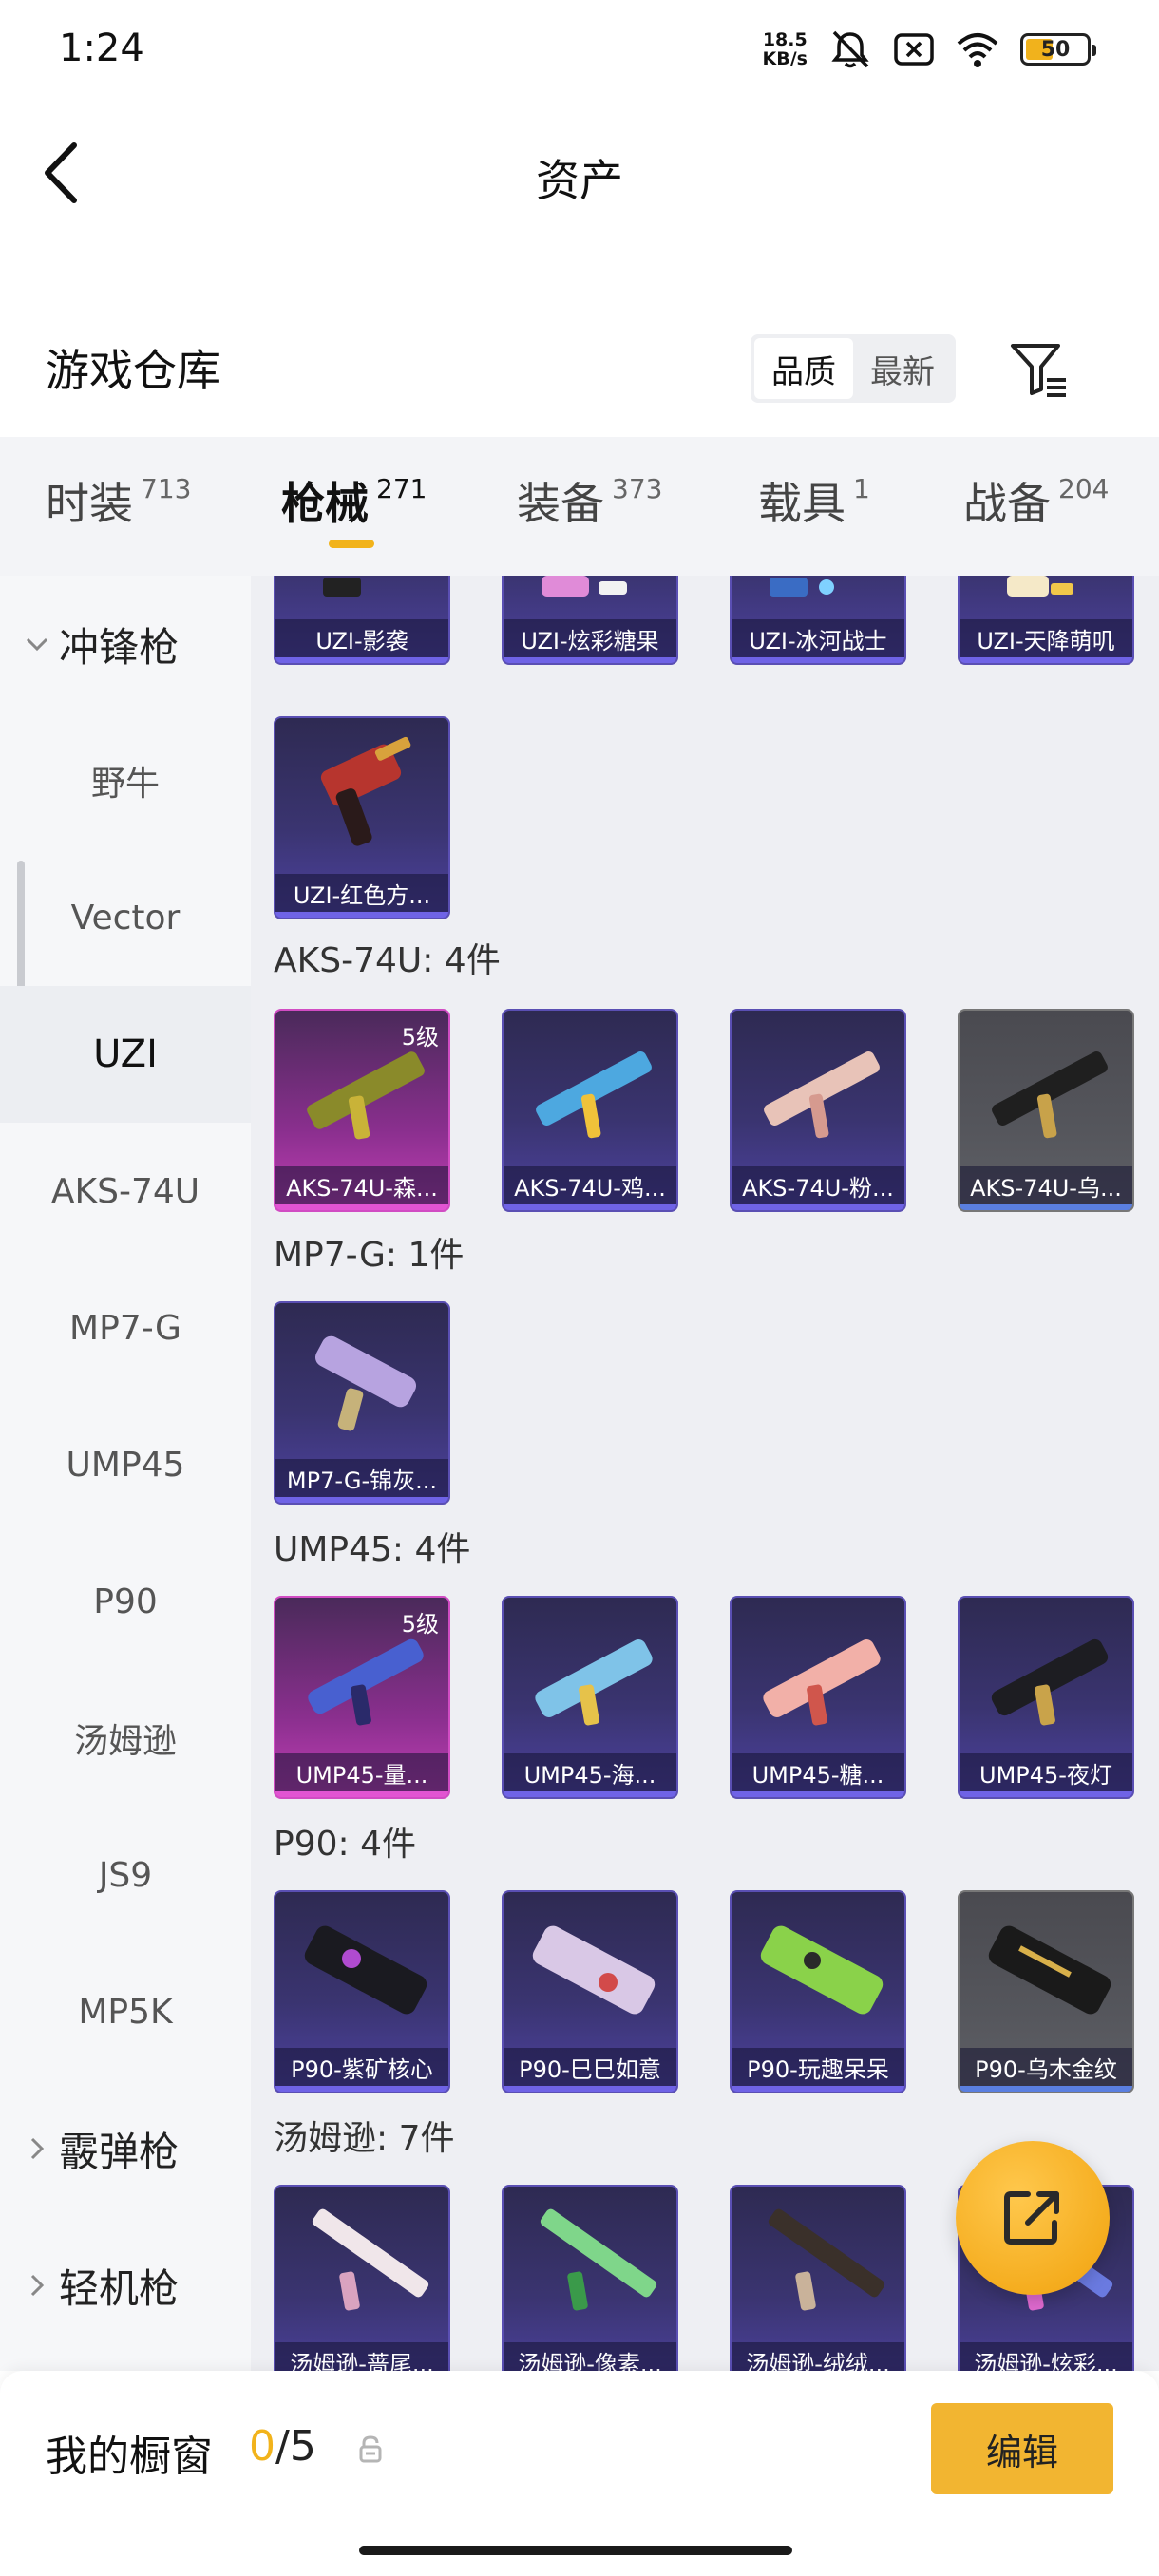 The image size is (1159, 2576). I want to click on tab-label: 载具, so click(802, 503).